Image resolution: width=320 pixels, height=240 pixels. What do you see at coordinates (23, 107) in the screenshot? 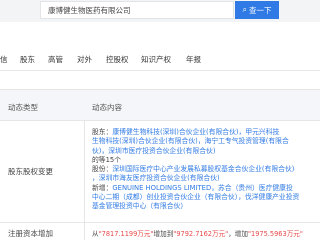
I see `header-type: 动态类型` at bounding box center [23, 107].